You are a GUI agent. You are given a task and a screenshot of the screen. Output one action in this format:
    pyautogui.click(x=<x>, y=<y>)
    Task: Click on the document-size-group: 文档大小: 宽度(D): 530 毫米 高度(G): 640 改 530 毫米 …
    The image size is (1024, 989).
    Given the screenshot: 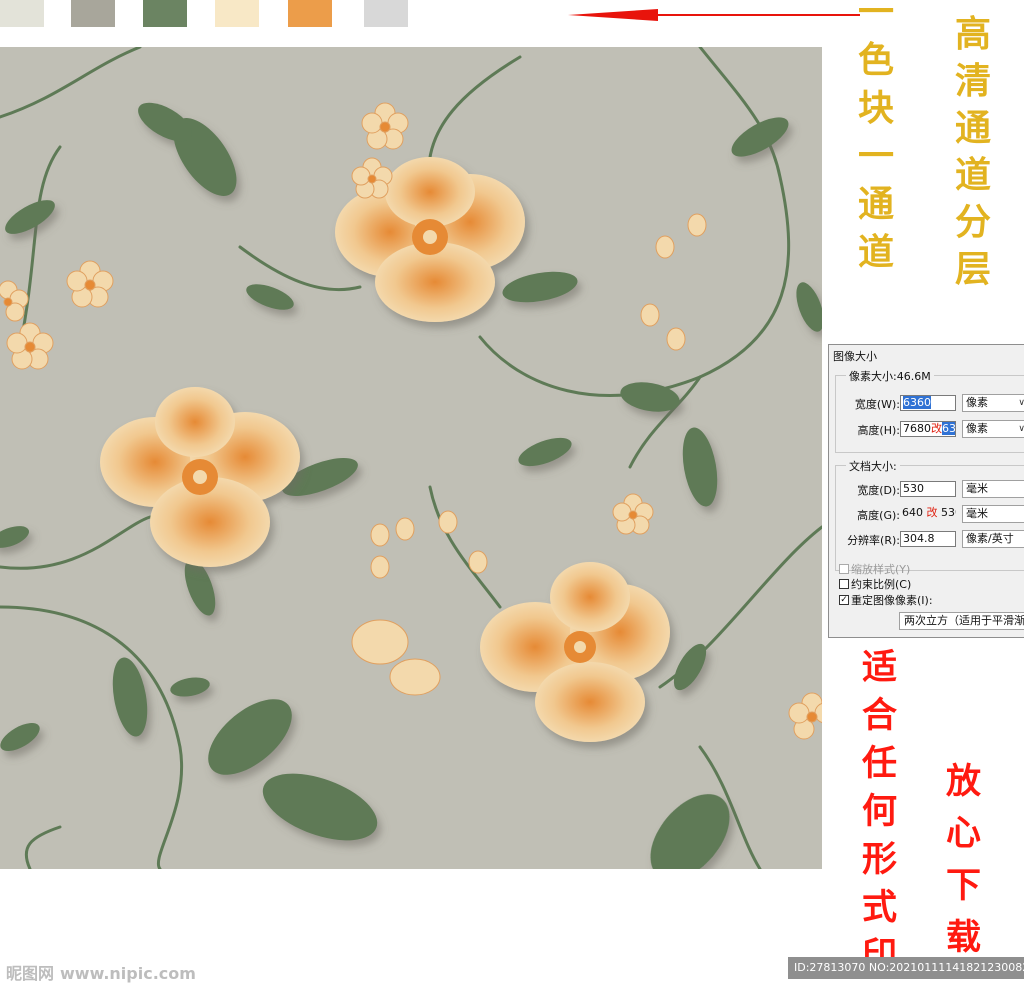 What is the action you would take?
    pyautogui.click(x=929, y=514)
    